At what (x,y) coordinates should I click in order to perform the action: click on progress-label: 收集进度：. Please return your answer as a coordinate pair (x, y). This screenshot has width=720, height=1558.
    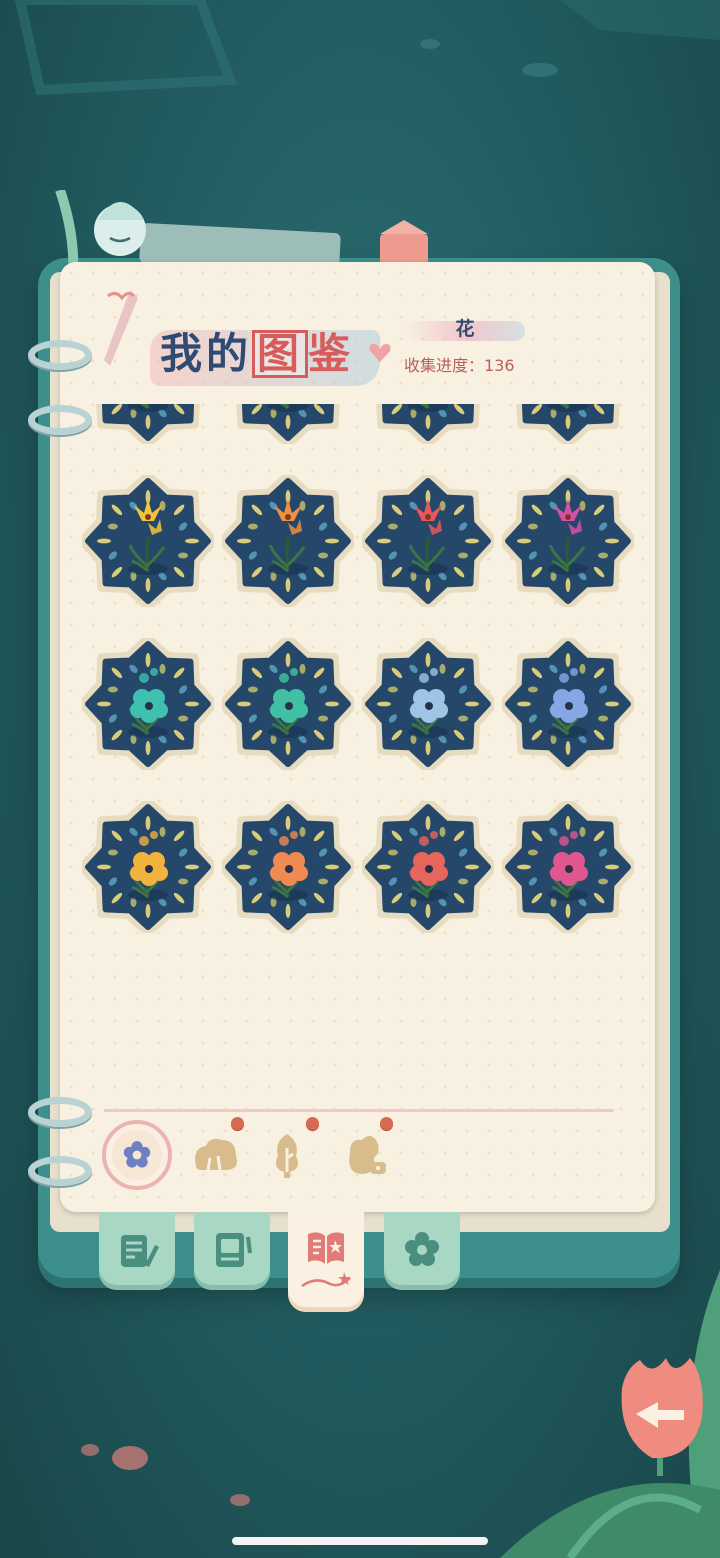
    Looking at the image, I should click on (444, 365).